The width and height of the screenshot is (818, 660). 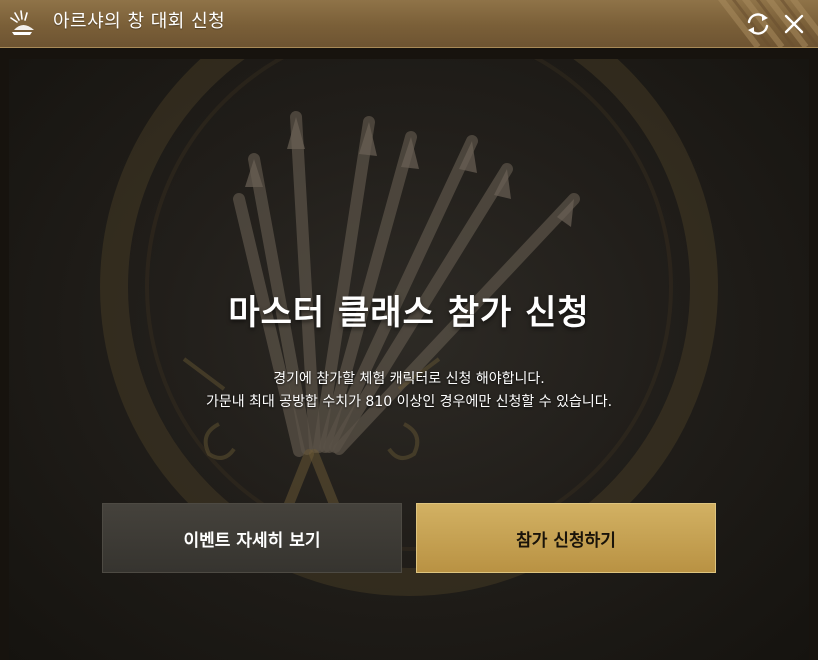 I want to click on page-title: 마스터 클래스 참가 신청, so click(x=409, y=313).